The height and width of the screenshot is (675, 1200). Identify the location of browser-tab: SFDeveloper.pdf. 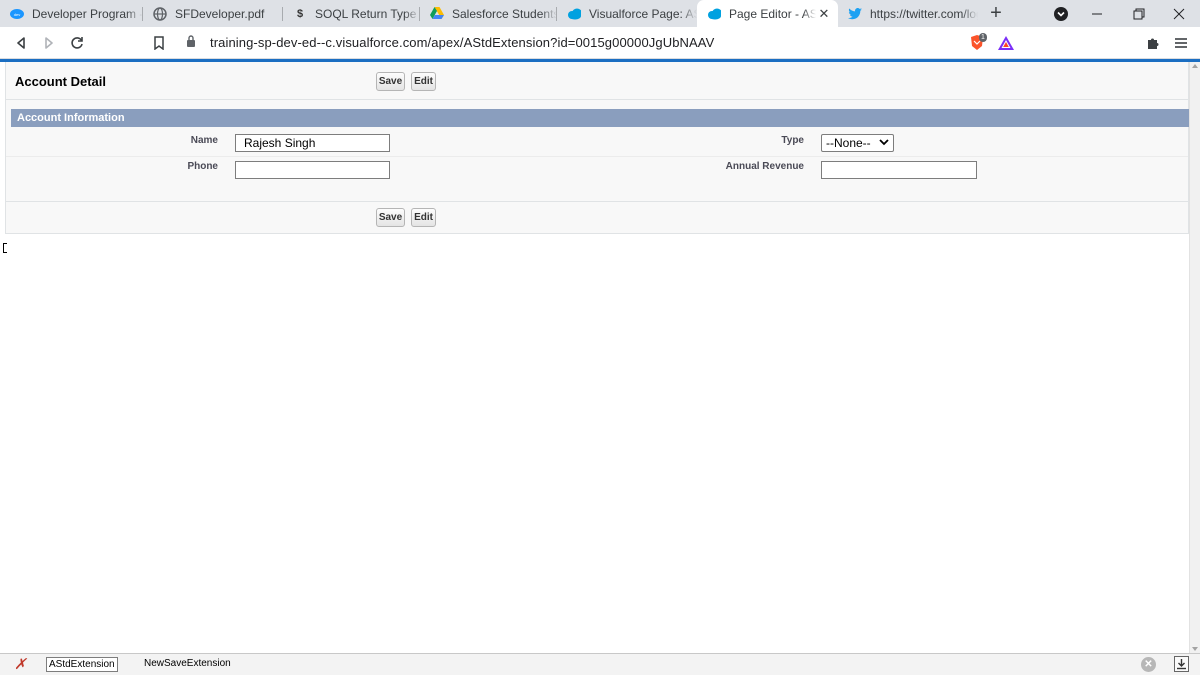
(213, 13).